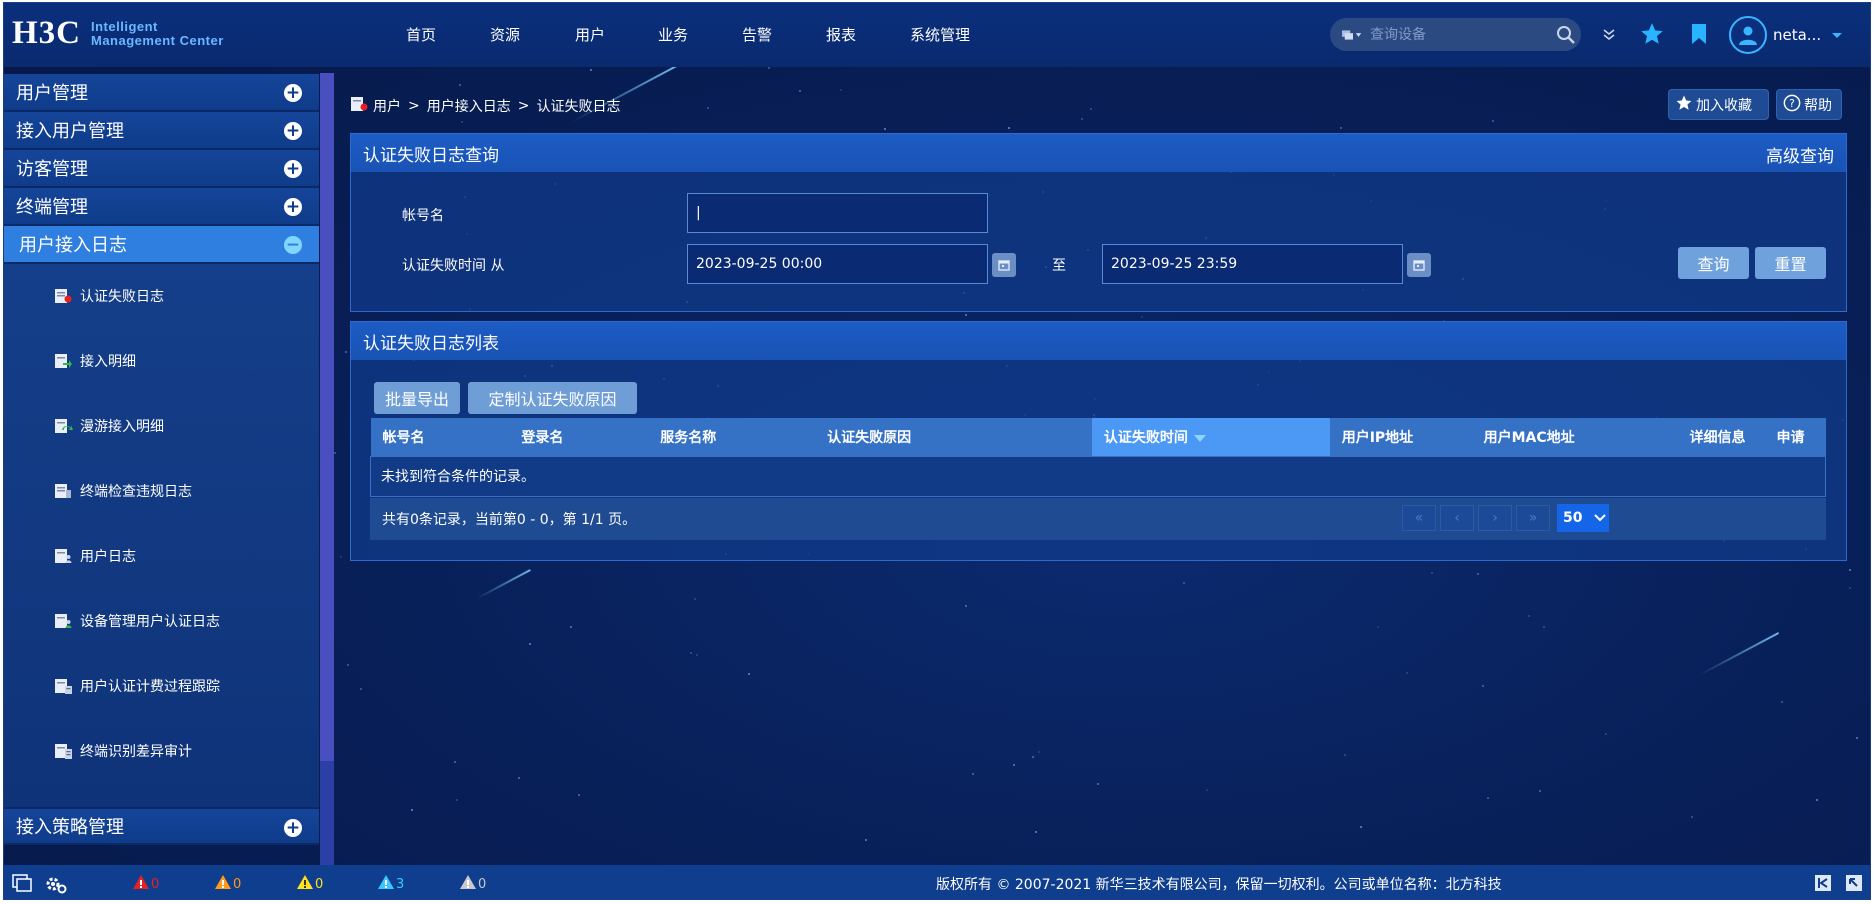 This screenshot has height=904, width=1875. I want to click on sidebar-item-auth-failure-log: 认证失败日志, so click(161, 296).